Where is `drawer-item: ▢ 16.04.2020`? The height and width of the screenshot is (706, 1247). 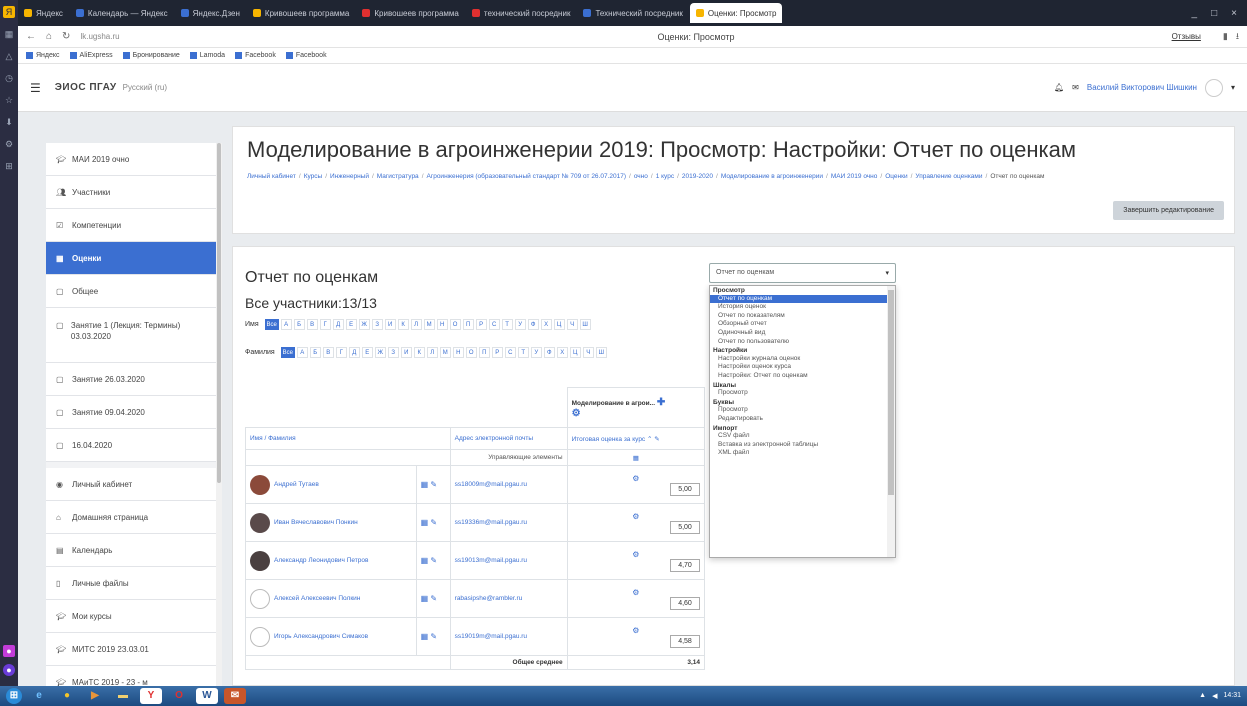 drawer-item: ▢ 16.04.2020 is located at coordinates (131, 445).